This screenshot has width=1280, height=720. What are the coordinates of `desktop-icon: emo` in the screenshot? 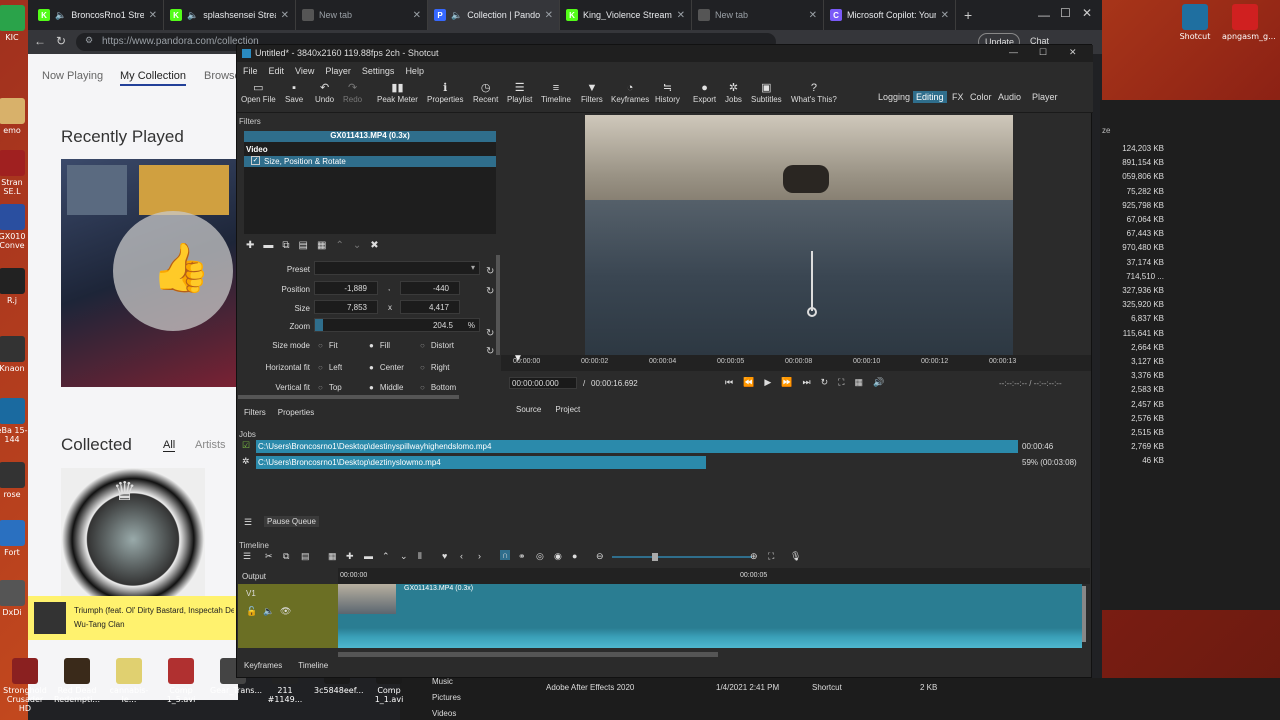 It's located at (15, 116).